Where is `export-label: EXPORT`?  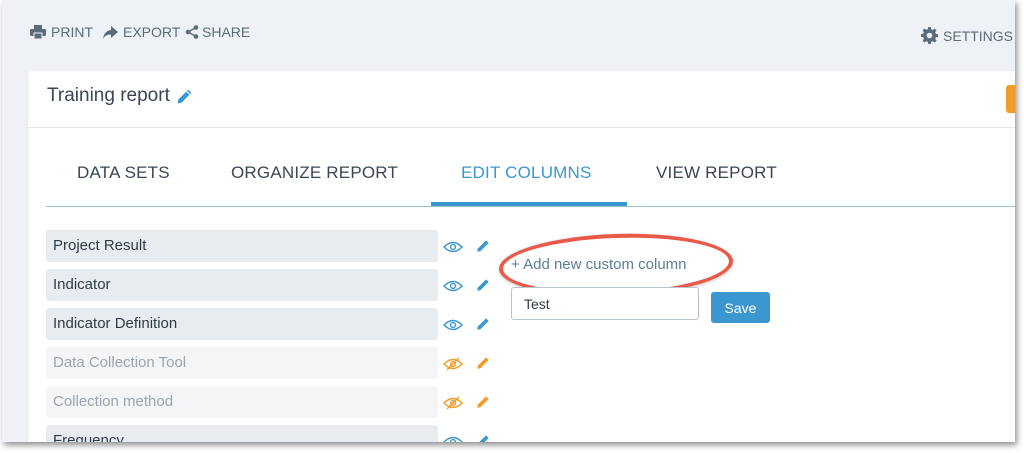
export-label: EXPORT is located at coordinates (152, 32).